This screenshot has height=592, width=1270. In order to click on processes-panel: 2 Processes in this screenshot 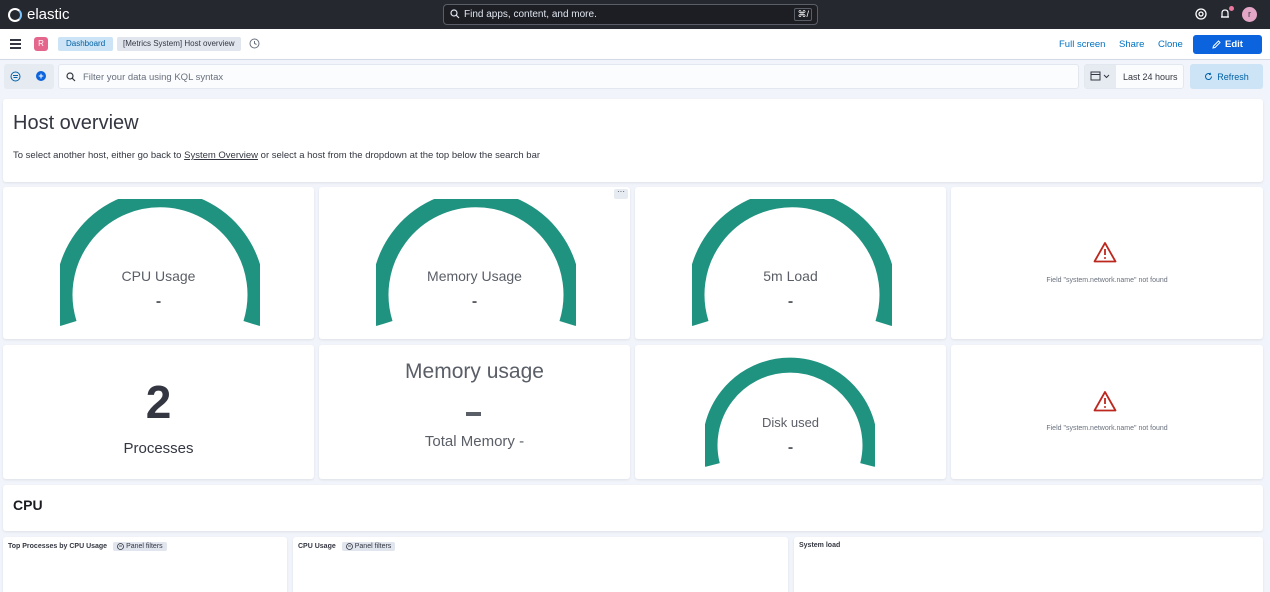, I will do `click(158, 412)`.